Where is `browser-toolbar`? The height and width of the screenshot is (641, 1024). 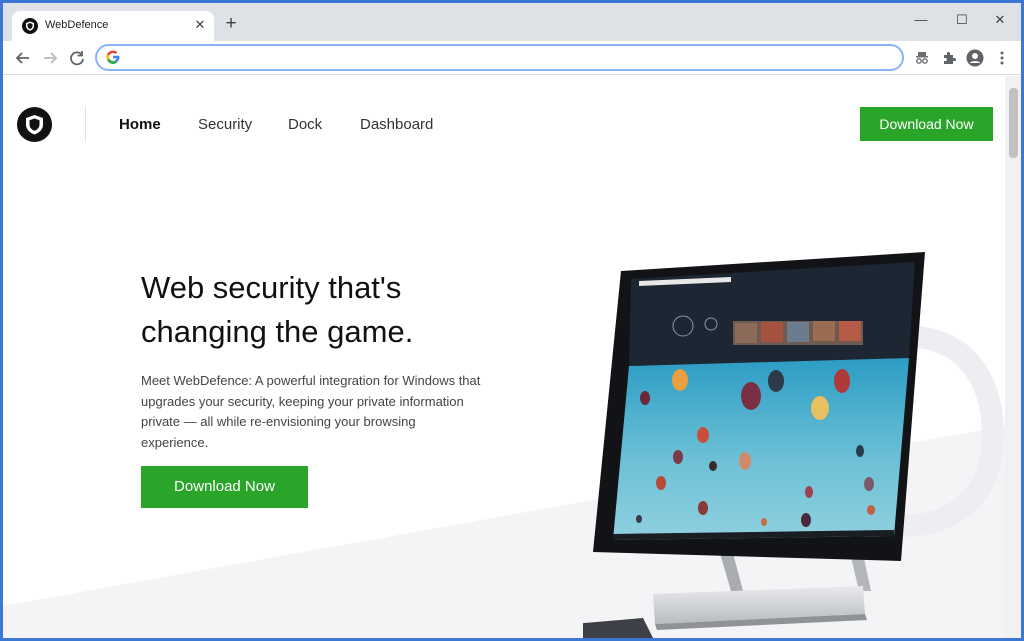
browser-toolbar is located at coordinates (512, 58).